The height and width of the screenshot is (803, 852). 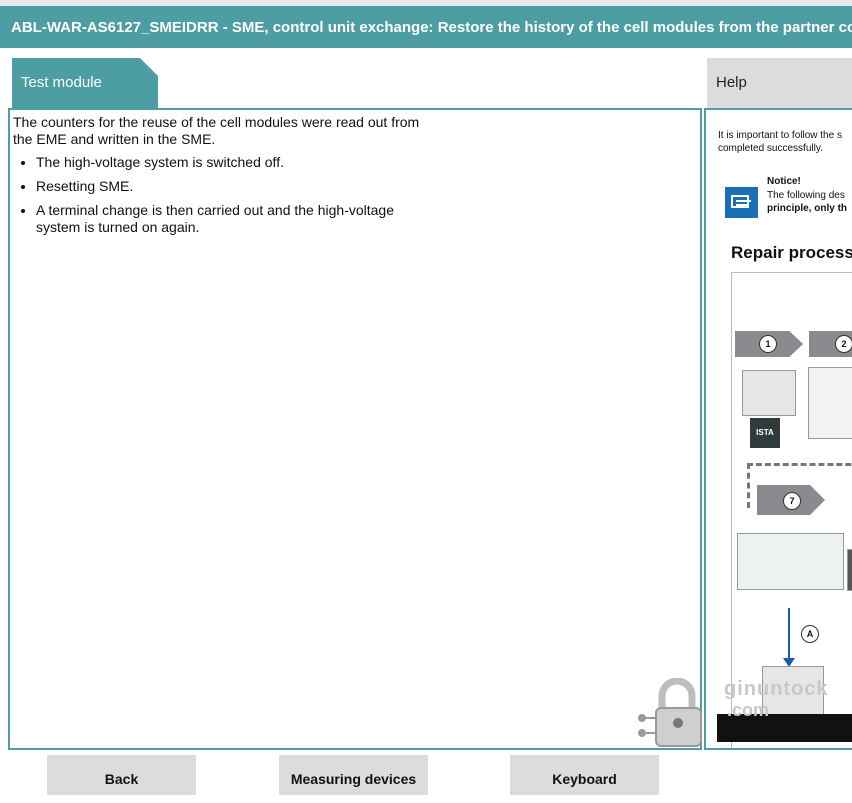 I want to click on device-image-right, so click(x=849, y=570).